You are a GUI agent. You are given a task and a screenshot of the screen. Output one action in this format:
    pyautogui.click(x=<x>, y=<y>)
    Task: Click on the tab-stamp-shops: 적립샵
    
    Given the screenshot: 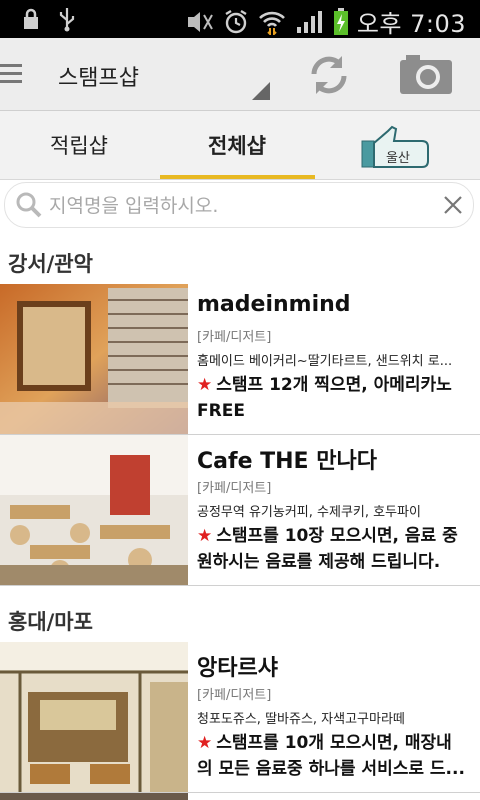 What is the action you would take?
    pyautogui.click(x=79, y=145)
    